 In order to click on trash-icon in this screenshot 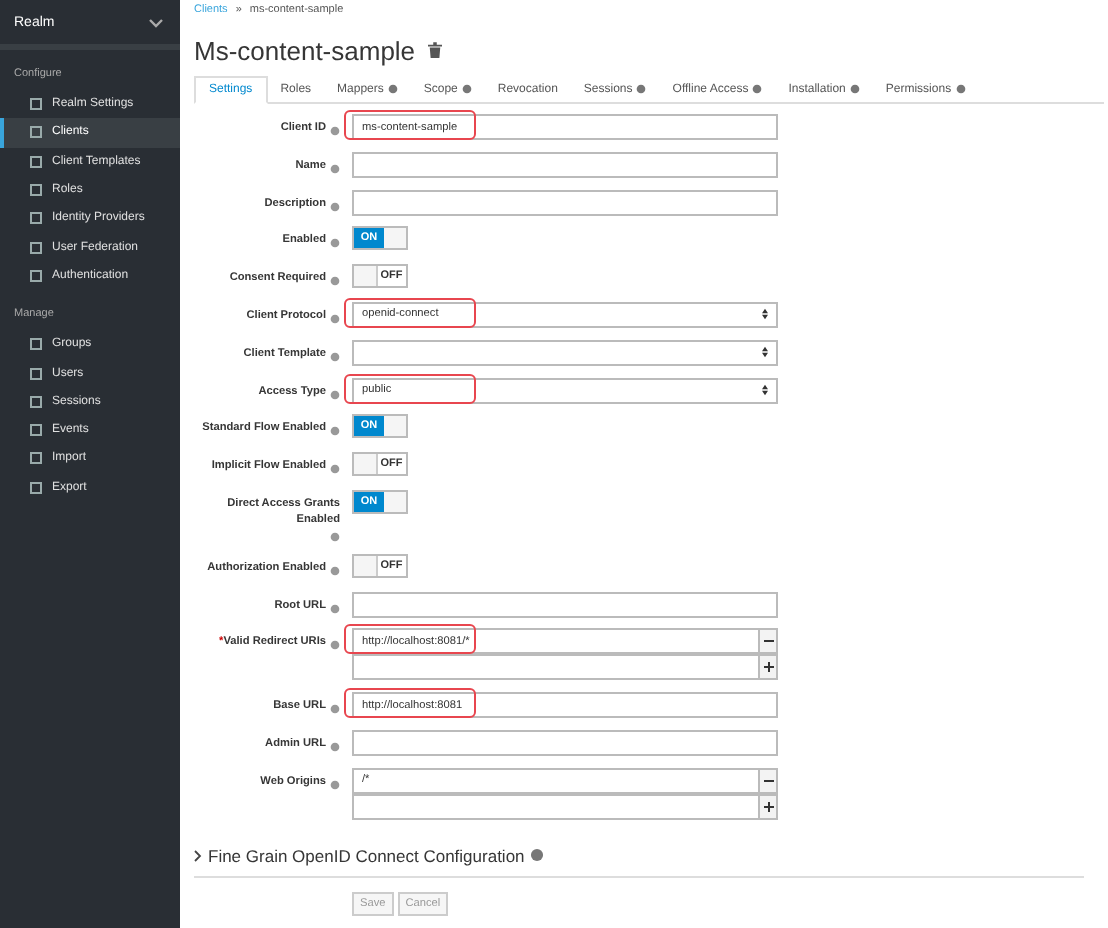, I will do `click(434, 50)`.